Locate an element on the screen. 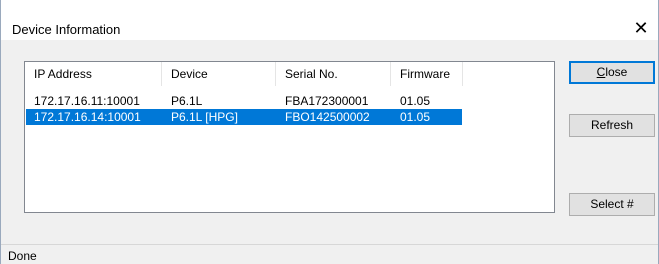  refresh-button: Refresh is located at coordinates (612, 125).